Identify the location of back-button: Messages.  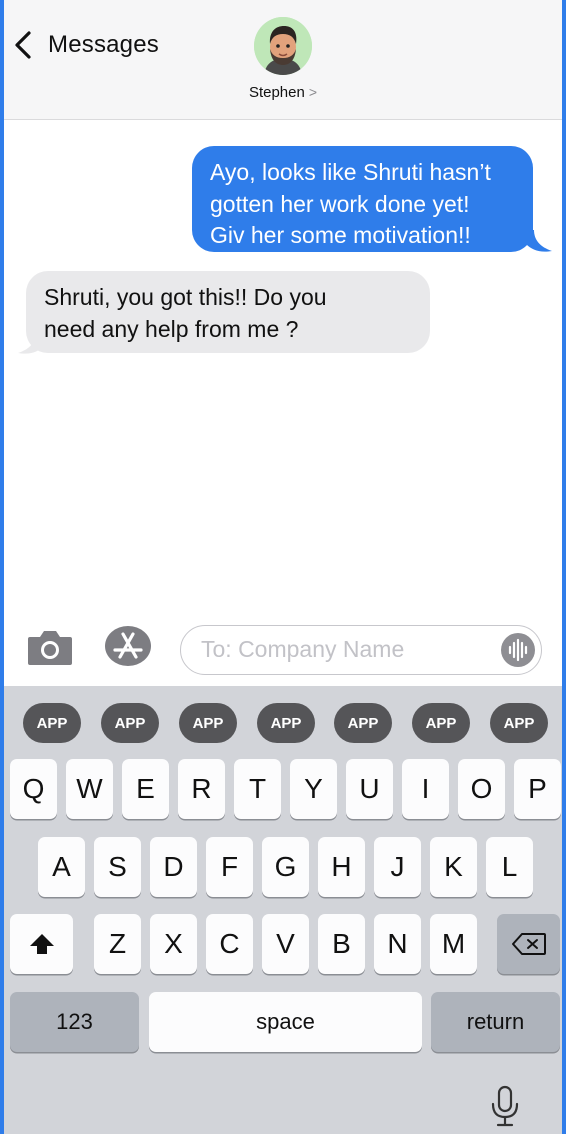
(85, 45).